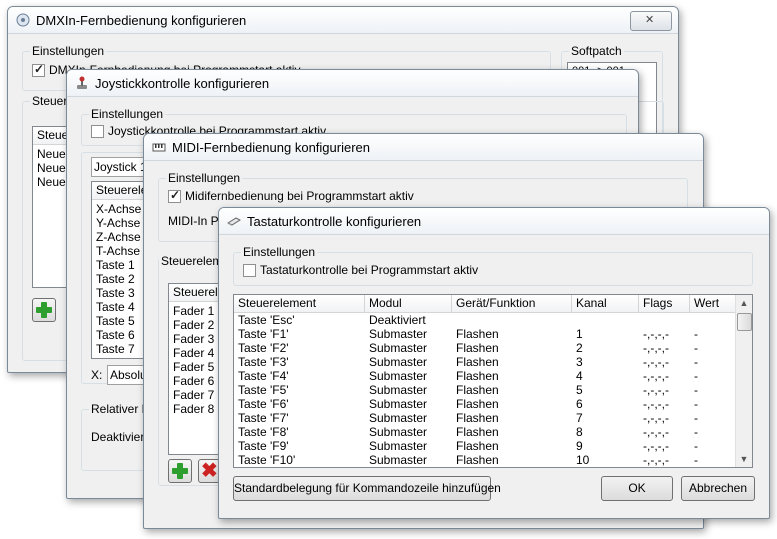 The height and width of the screenshot is (539, 777). What do you see at coordinates (115, 349) in the screenshot?
I see `list-item: Taste 7` at bounding box center [115, 349].